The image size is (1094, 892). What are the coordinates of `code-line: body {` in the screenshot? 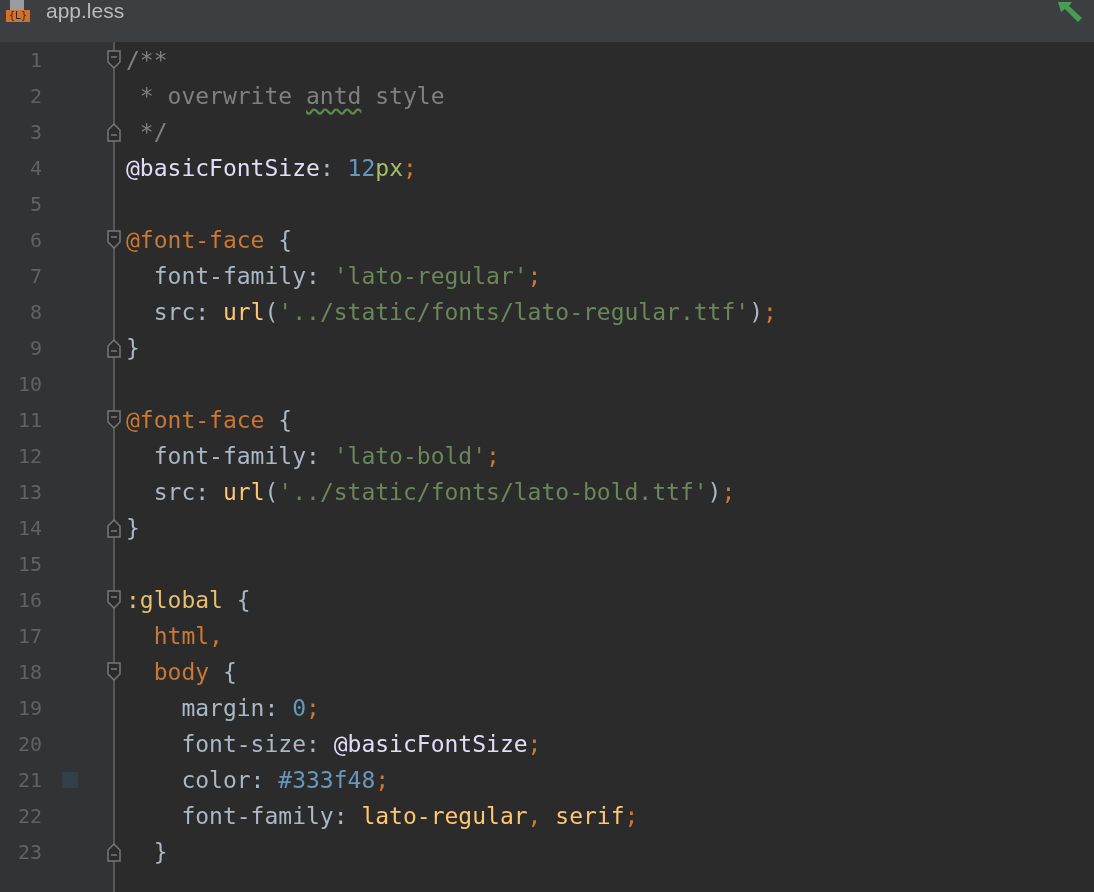 It's located at (194, 672).